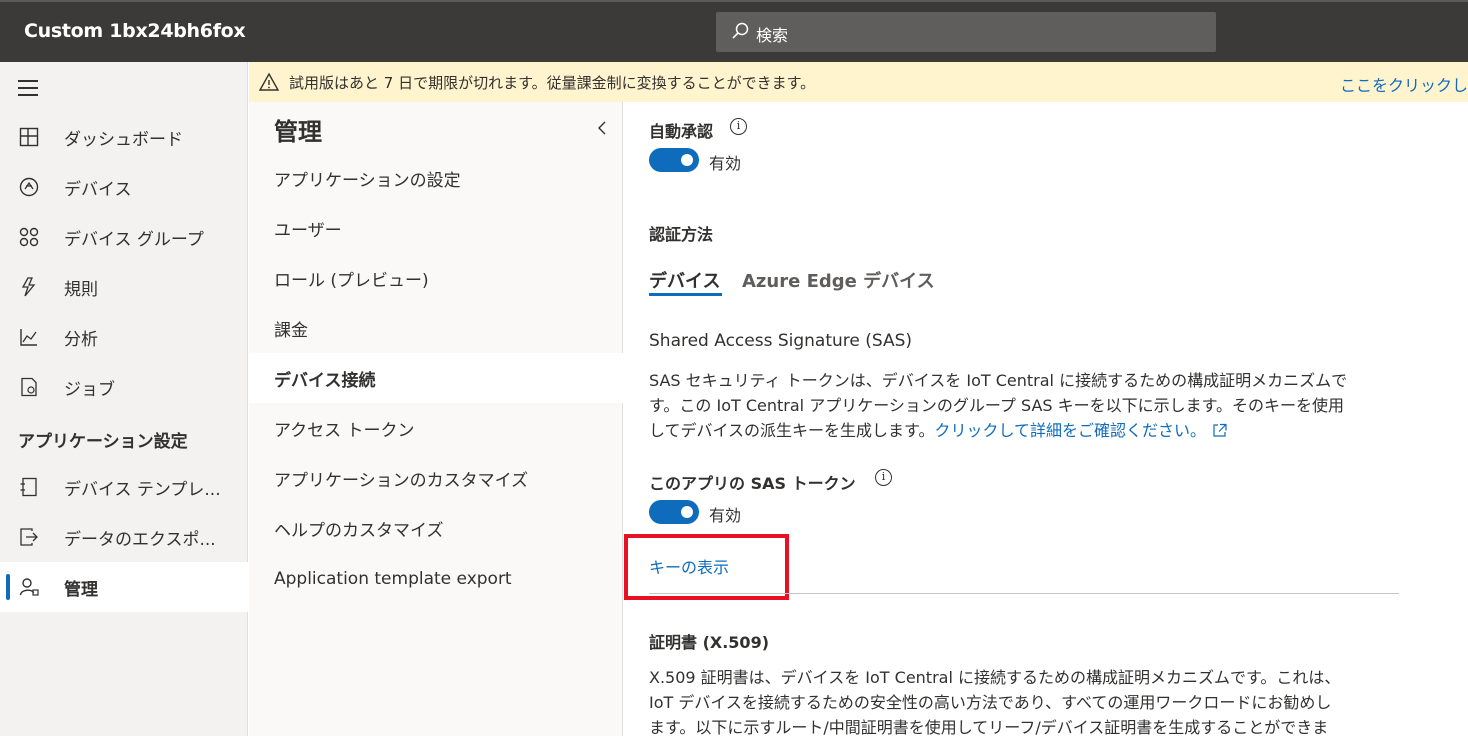 The height and width of the screenshot is (736, 1468). What do you see at coordinates (269, 81) in the screenshot?
I see `warning-icon` at bounding box center [269, 81].